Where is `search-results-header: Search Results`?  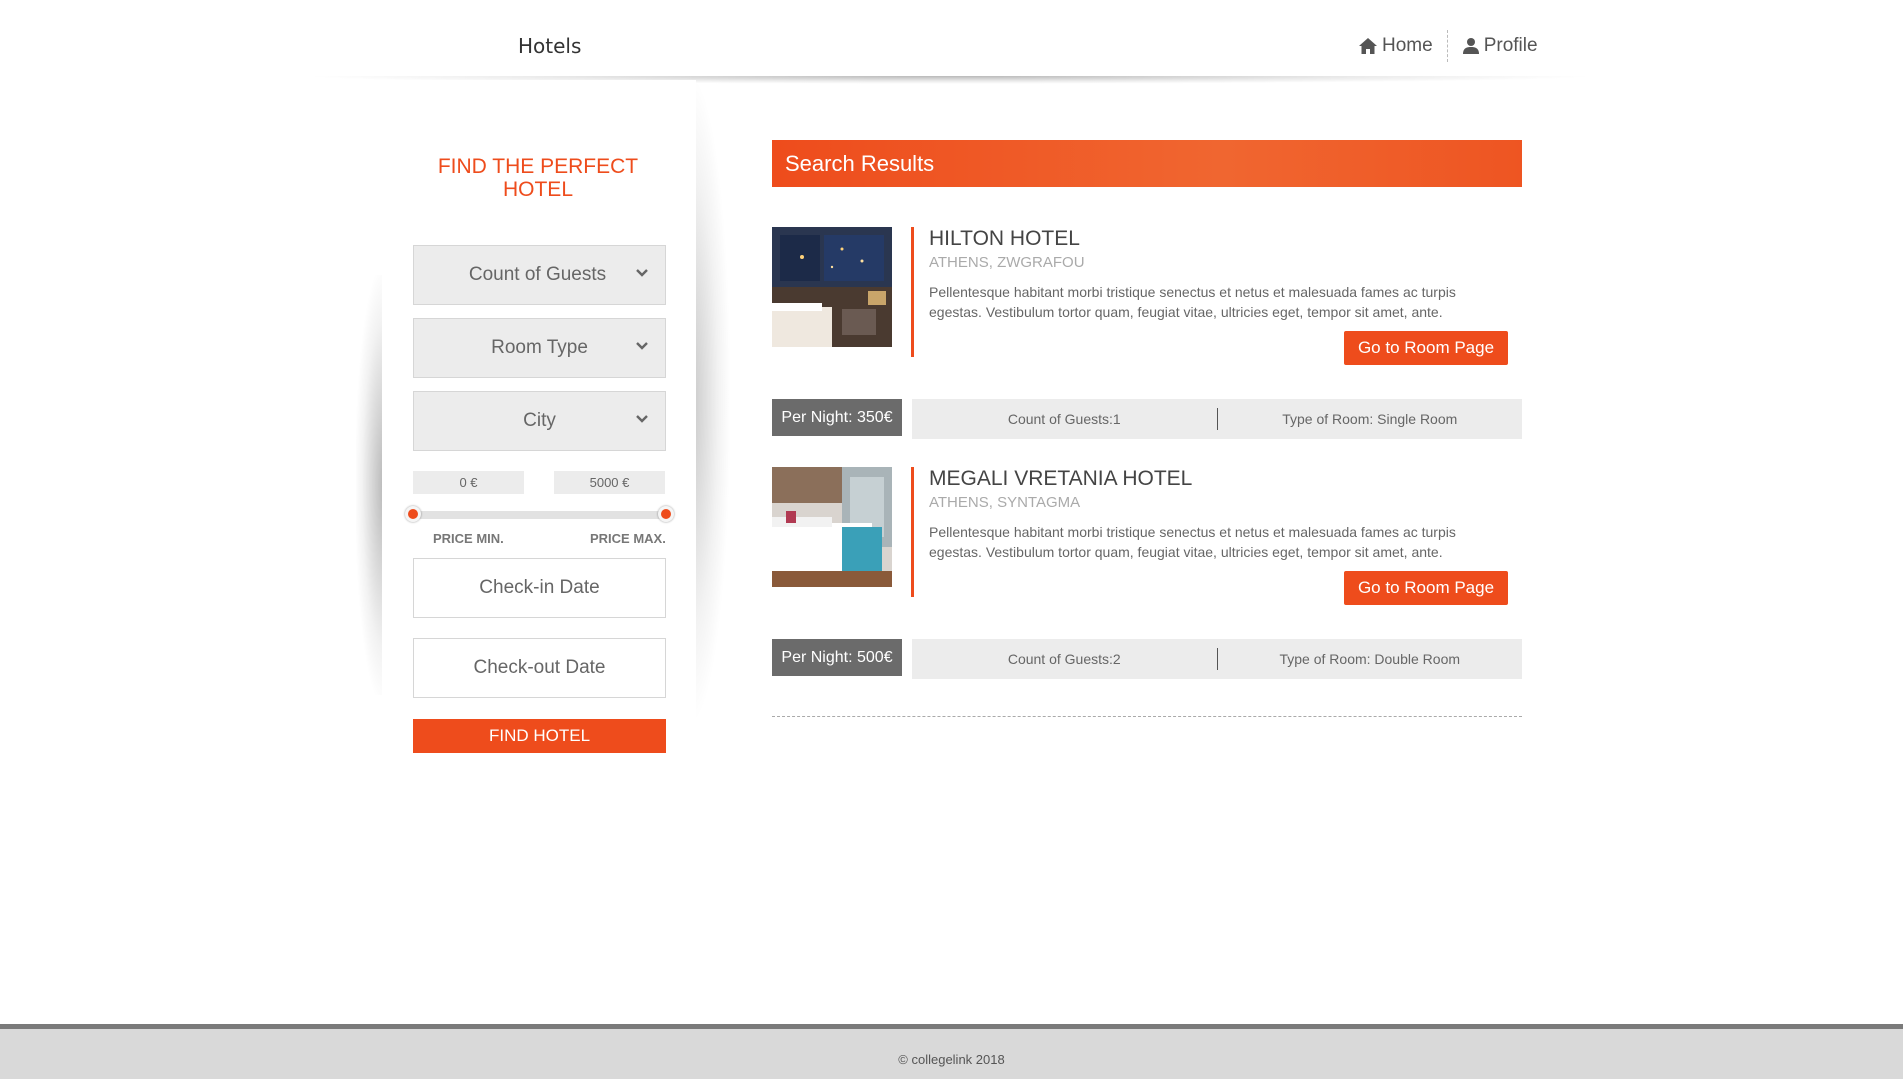 search-results-header: Search Results is located at coordinates (1147, 163).